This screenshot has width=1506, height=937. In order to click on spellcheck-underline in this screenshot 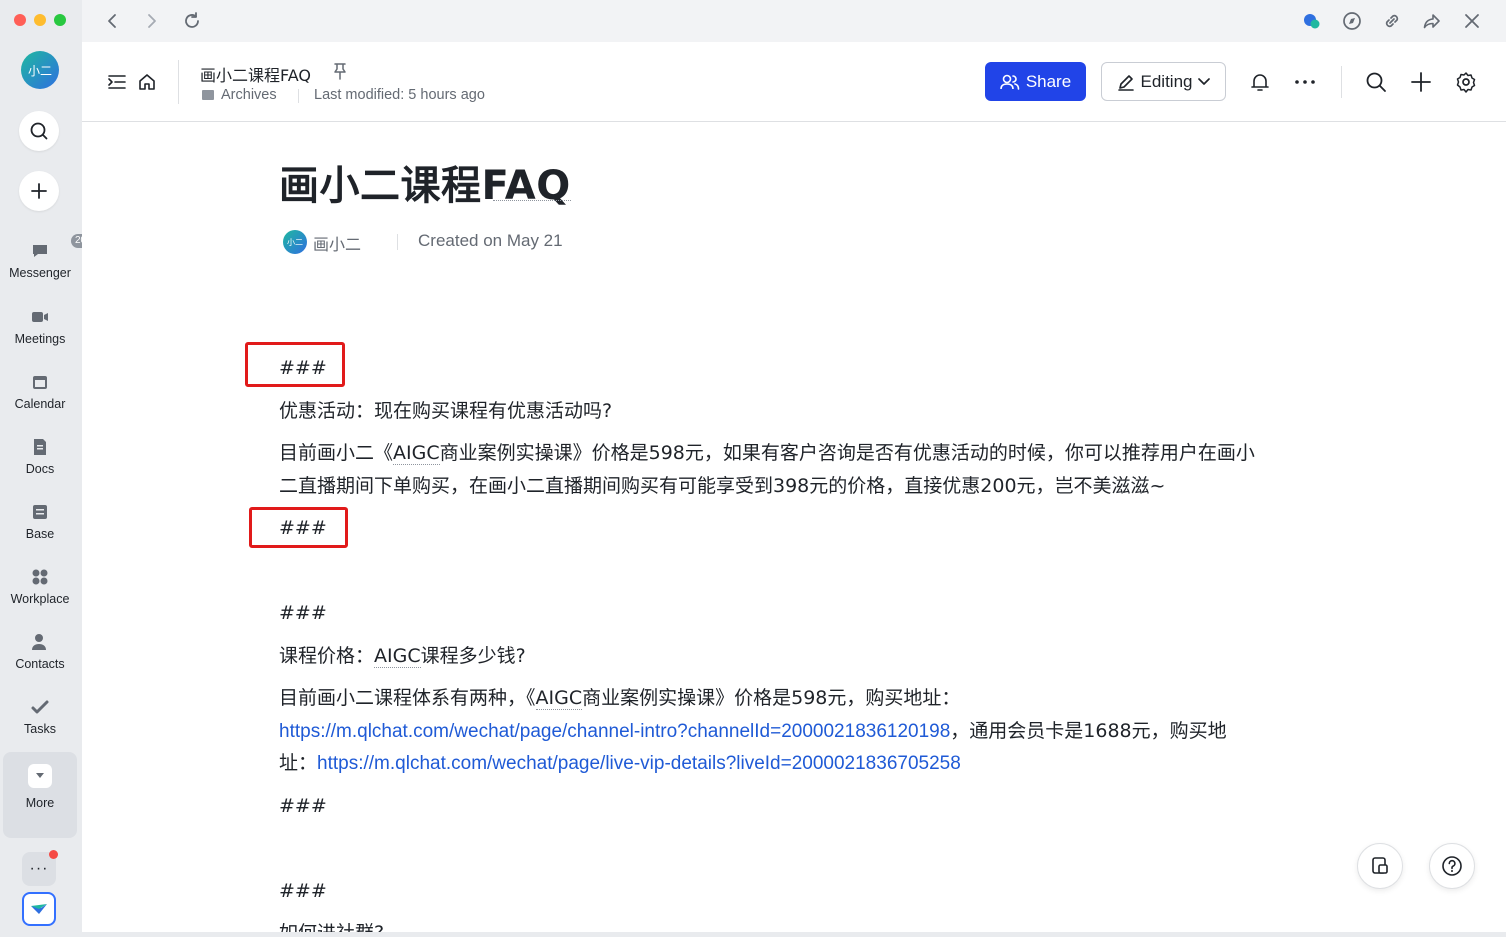, I will do `click(532, 200)`.